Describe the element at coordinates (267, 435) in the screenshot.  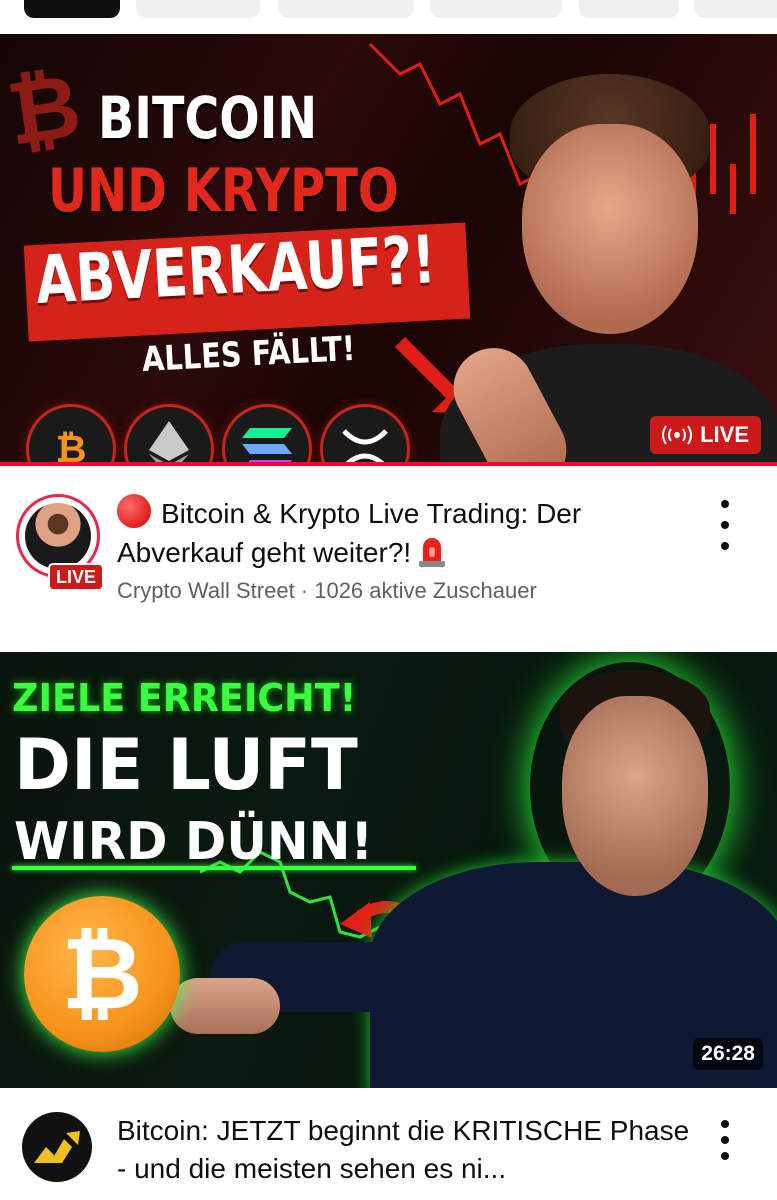
I see `solana-icon` at that location.